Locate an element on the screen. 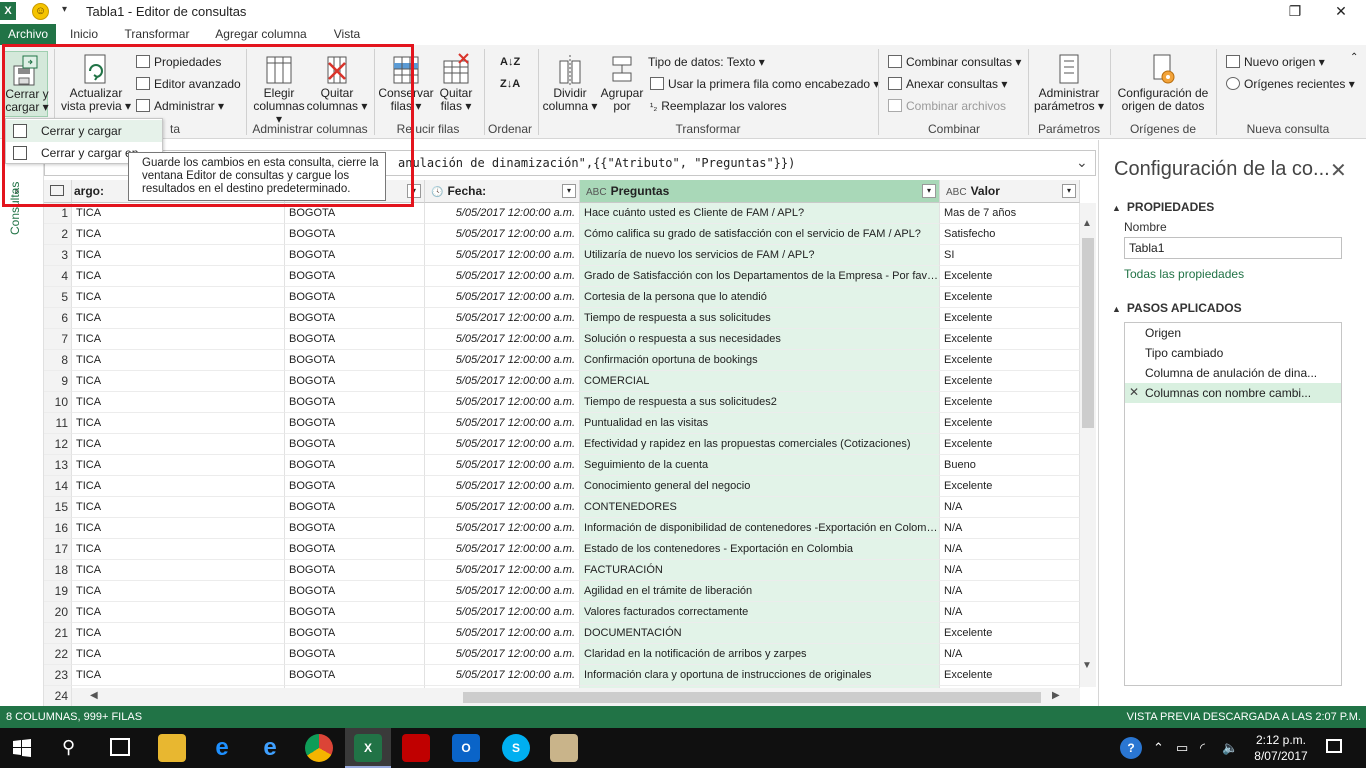 Image resolution: width=1366 pixels, height=768 pixels. table-cell-pregunta: COMERCIAL is located at coordinates (760, 381).